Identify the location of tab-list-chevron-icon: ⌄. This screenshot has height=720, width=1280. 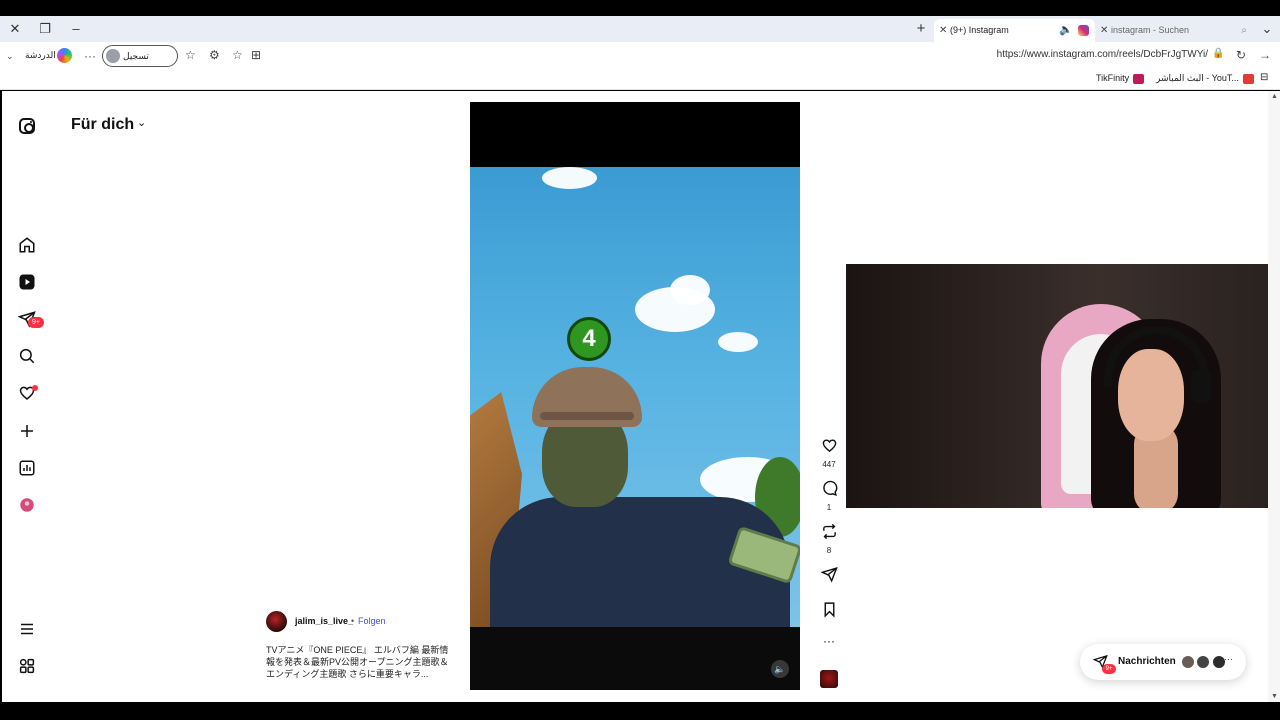
(1267, 29).